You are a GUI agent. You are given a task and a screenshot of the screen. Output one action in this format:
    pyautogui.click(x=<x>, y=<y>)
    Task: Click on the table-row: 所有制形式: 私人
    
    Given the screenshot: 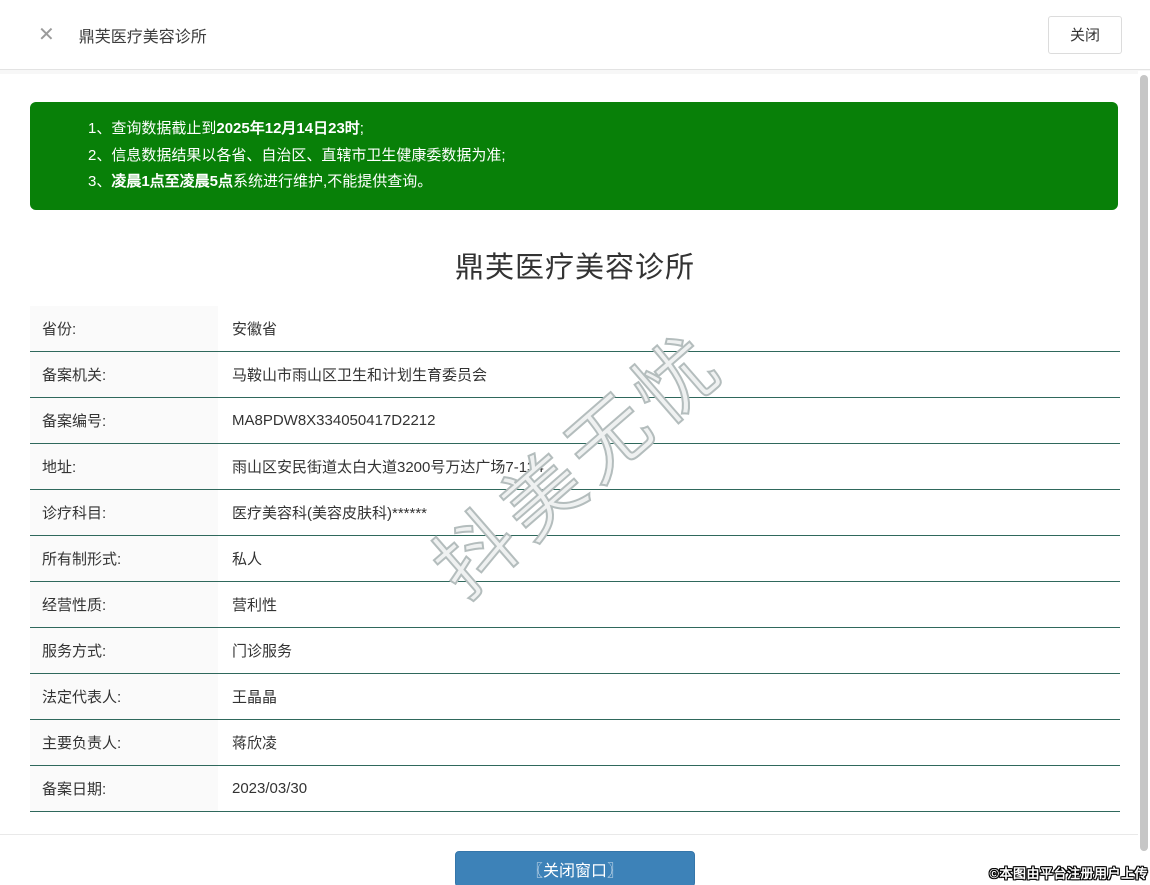 What is the action you would take?
    pyautogui.click(x=575, y=558)
    